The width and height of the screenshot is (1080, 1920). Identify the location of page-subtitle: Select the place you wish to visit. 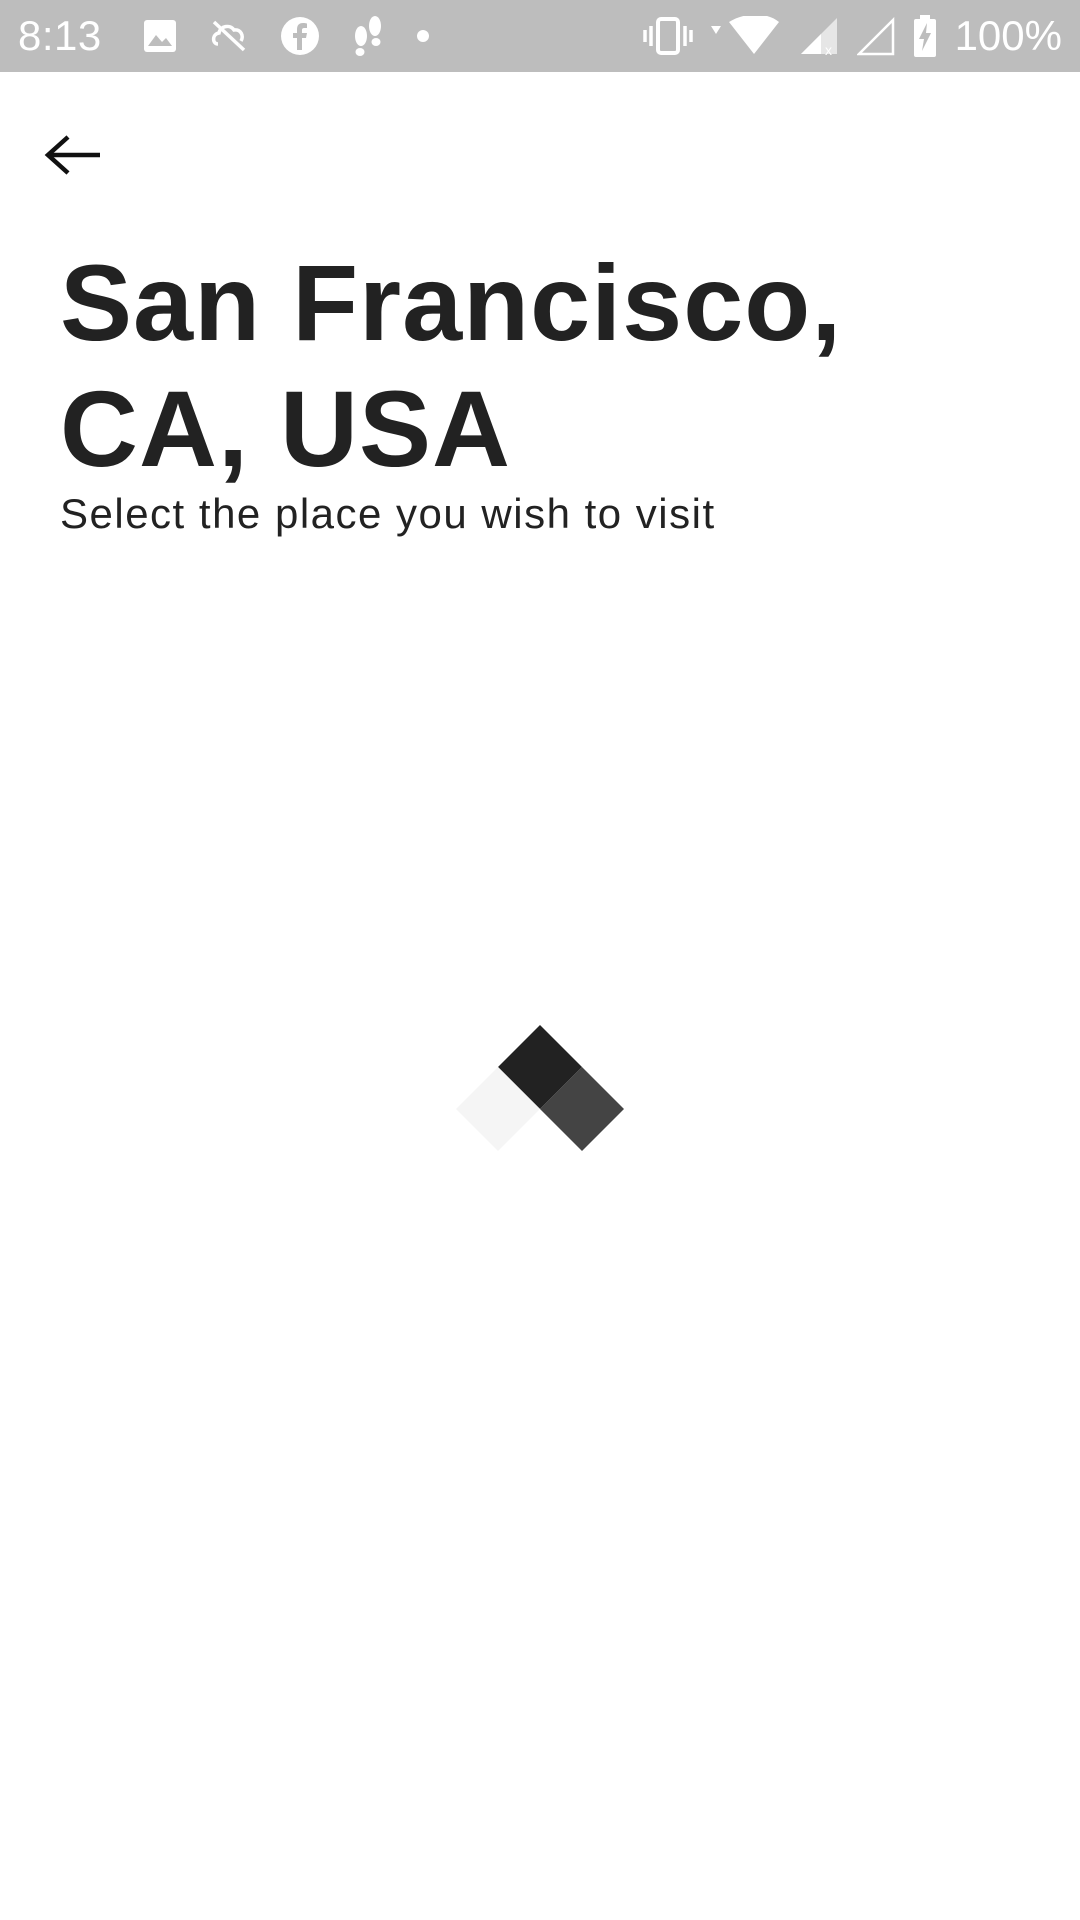
(388, 513).